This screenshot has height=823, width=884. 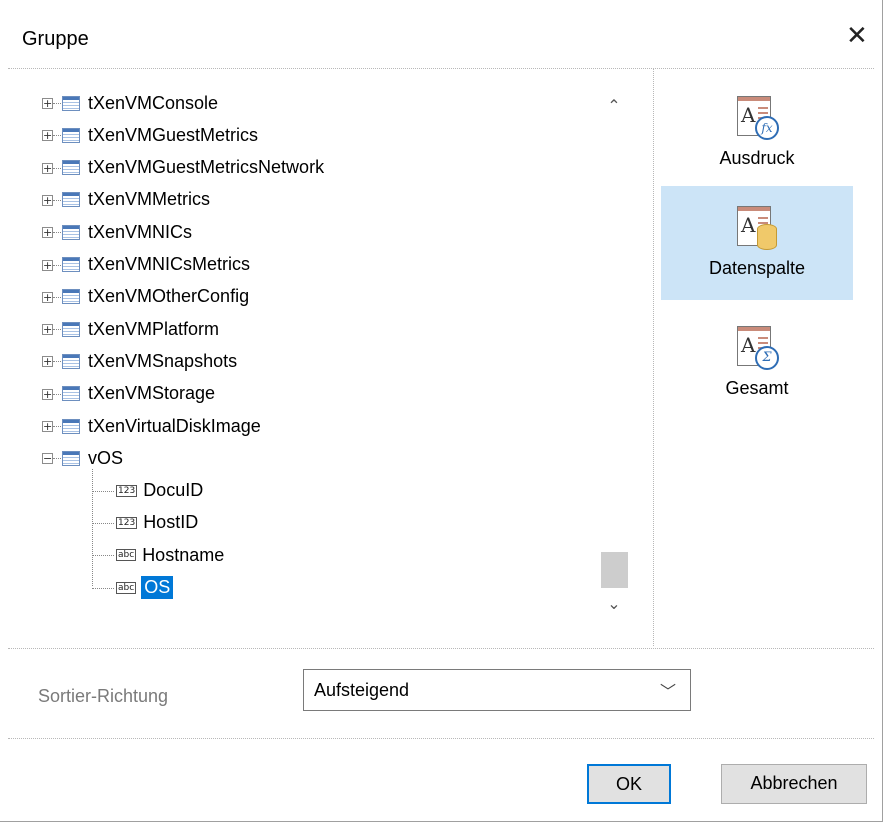 I want to click on tree-item-label: DocuID, so click(x=173, y=490).